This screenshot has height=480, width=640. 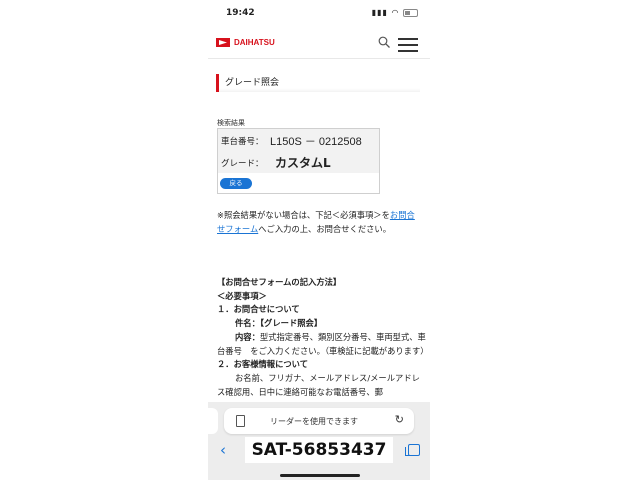 I want to click on note-suffix: へご入力の上、お問合せください。, so click(x=325, y=229).